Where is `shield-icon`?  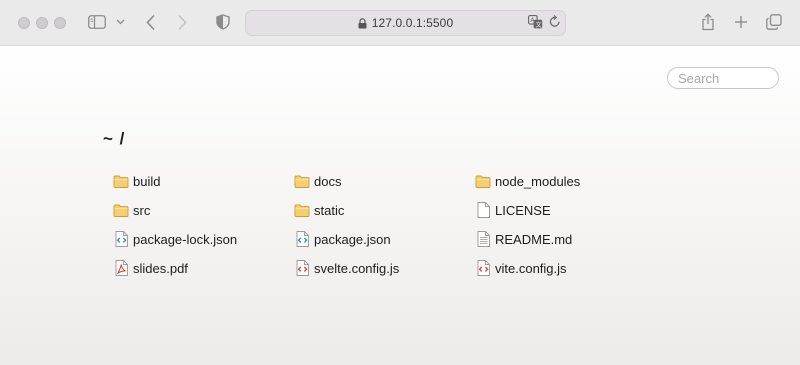
shield-icon is located at coordinates (223, 22).